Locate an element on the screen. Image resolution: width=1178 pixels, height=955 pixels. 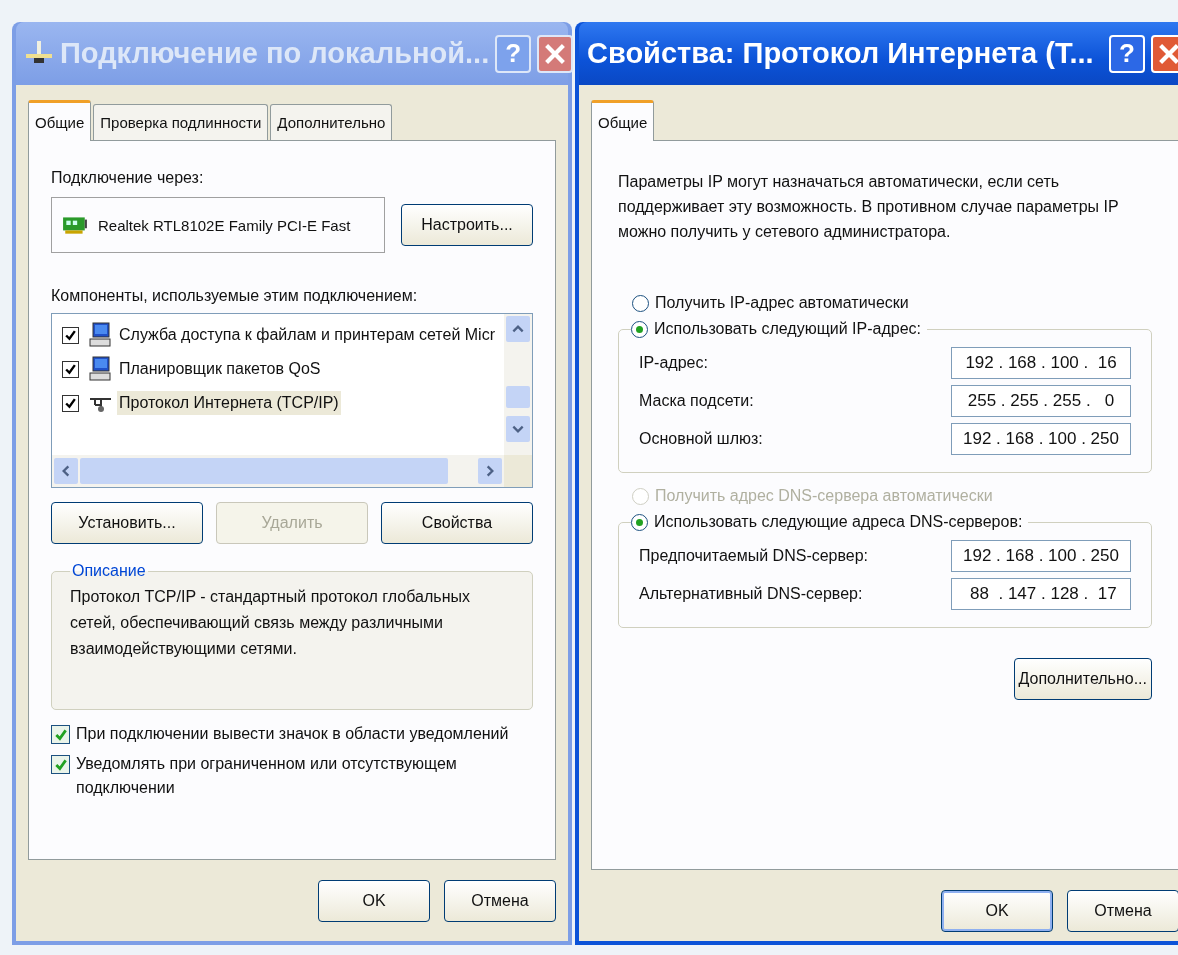
network-card-icon is located at coordinates (75, 225).